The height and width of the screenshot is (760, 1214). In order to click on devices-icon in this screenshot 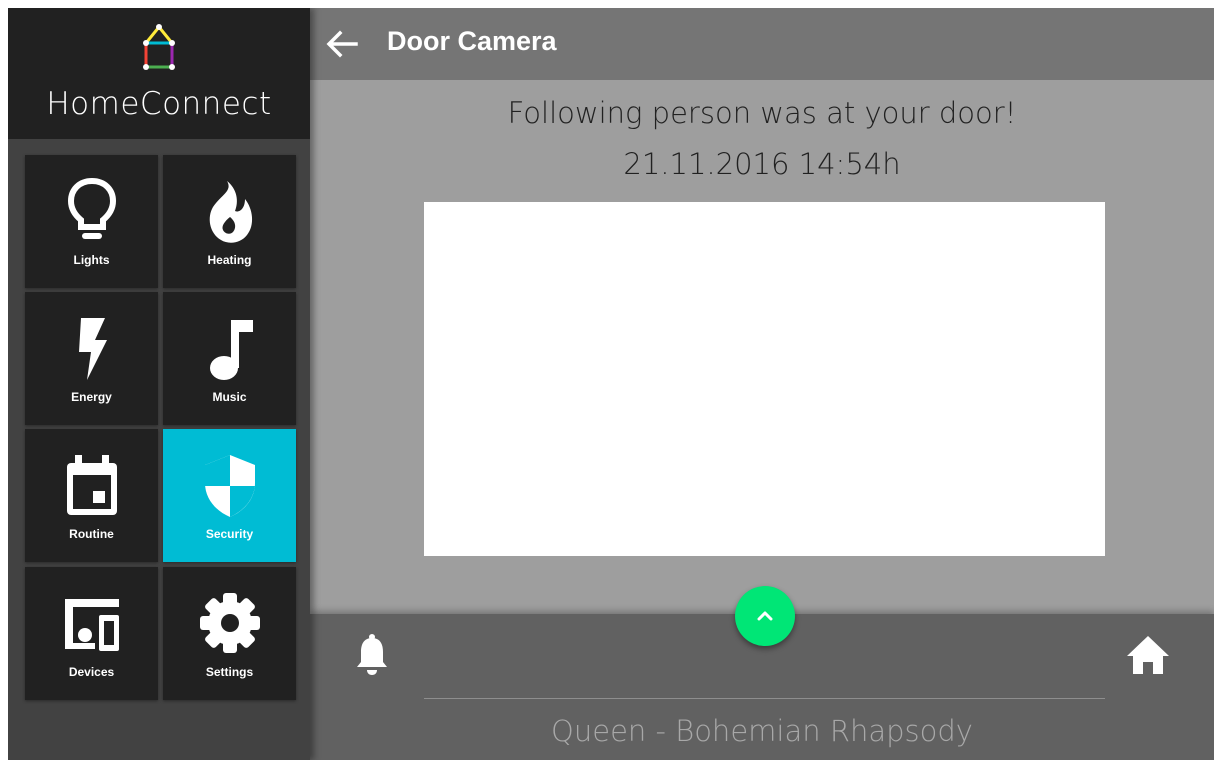, I will do `click(92, 625)`.